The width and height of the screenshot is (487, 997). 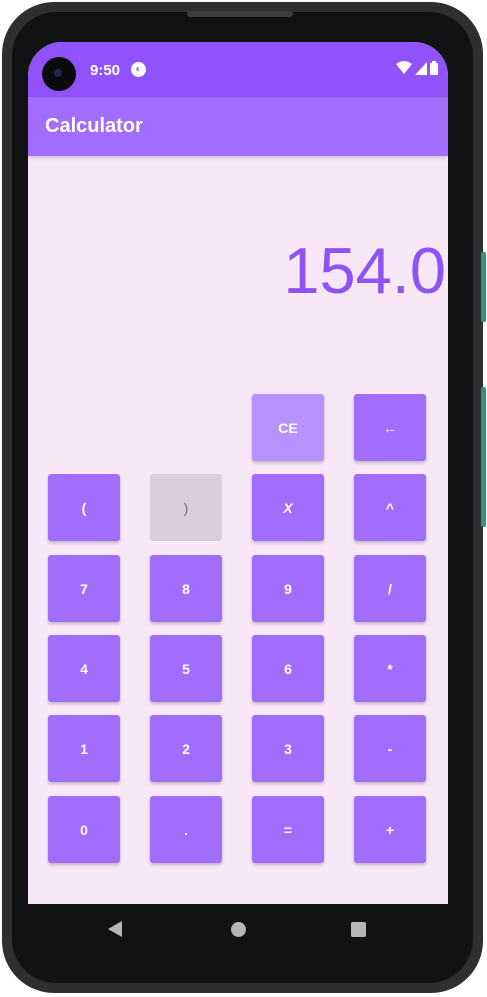 What do you see at coordinates (358, 929) in the screenshot?
I see `recents-icon` at bounding box center [358, 929].